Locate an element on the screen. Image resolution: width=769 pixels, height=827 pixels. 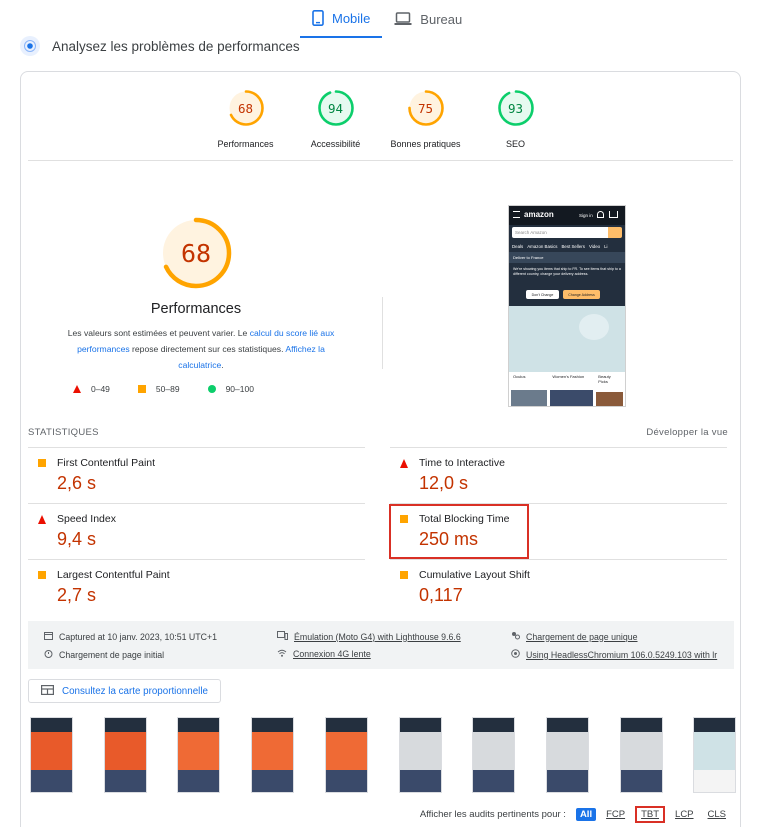
env-network: Connexion 4G lente is located at coordinates (324, 654).